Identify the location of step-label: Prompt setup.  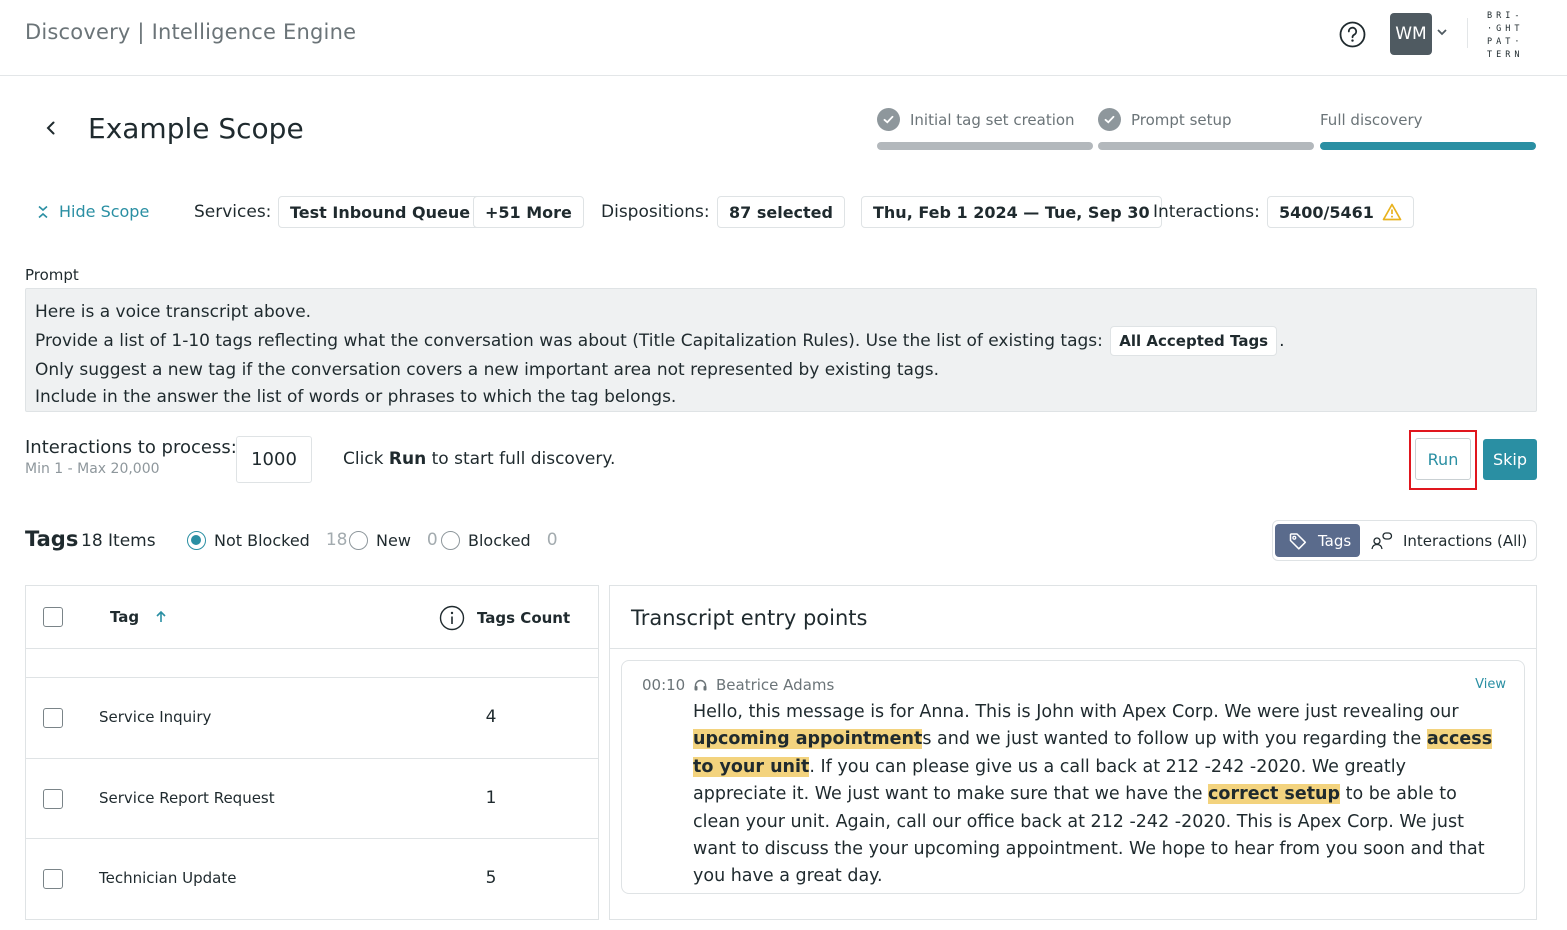
(1181, 120).